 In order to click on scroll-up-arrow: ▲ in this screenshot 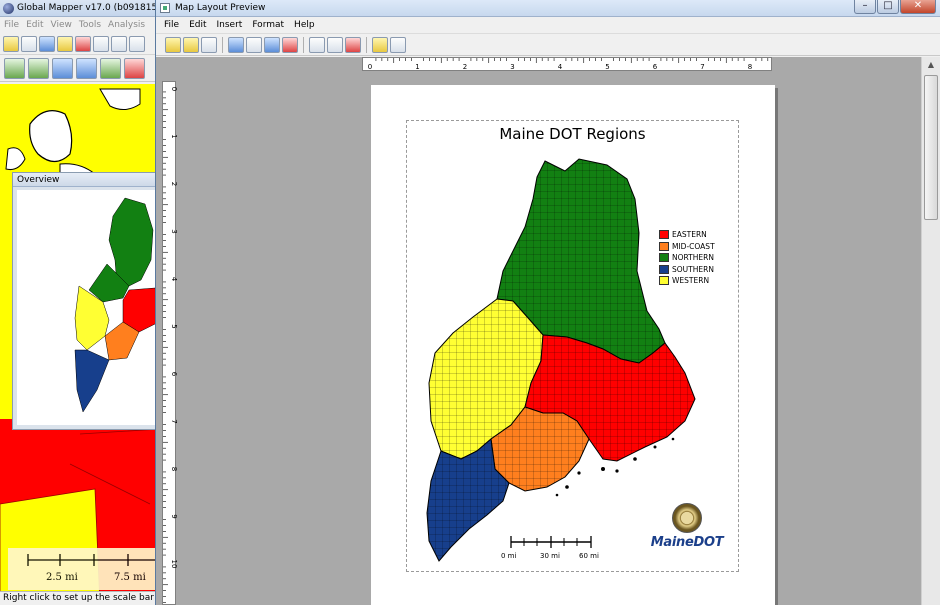, I will do `click(931, 65)`.